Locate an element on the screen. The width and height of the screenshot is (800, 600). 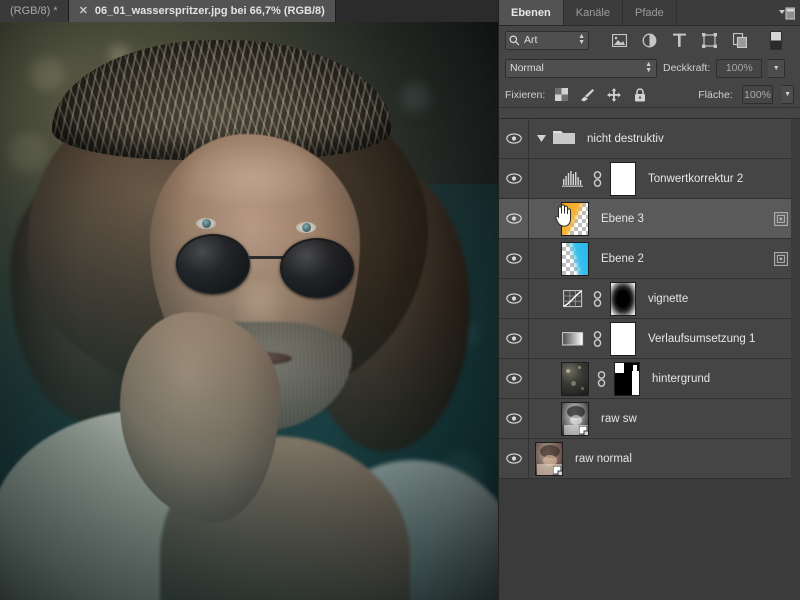
layer-content: vignette is located at coordinates (664, 298).